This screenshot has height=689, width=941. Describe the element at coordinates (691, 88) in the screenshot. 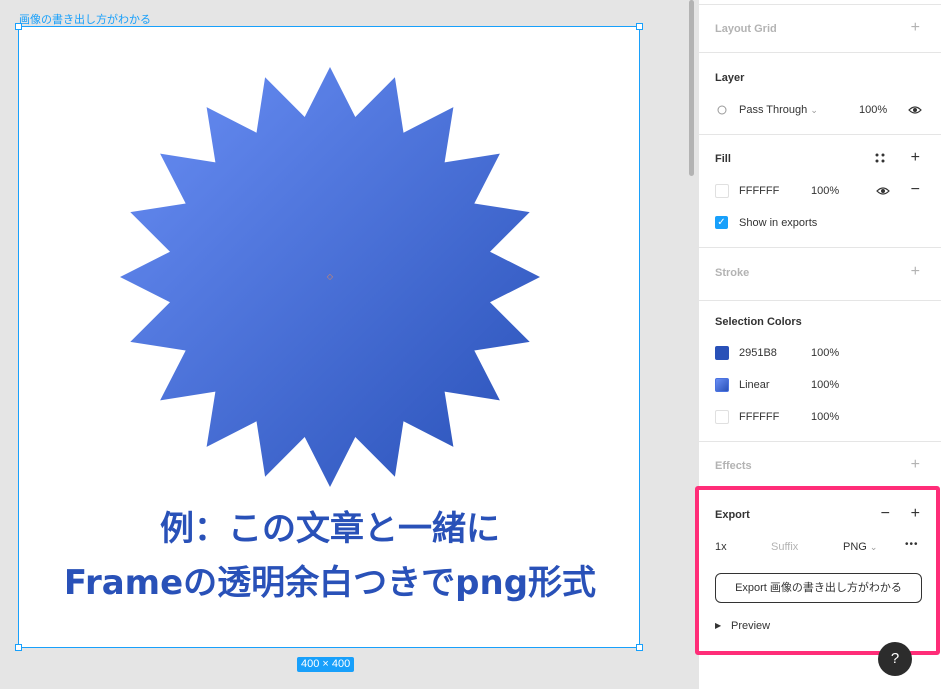

I see `scroll-thumb` at that location.